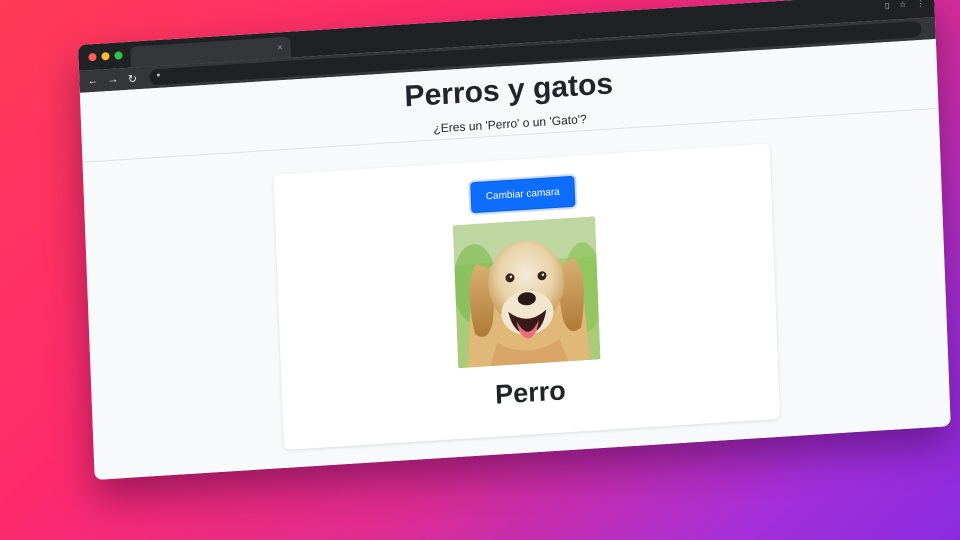  Describe the element at coordinates (92, 57) in the screenshot. I see `close-window-button` at that location.